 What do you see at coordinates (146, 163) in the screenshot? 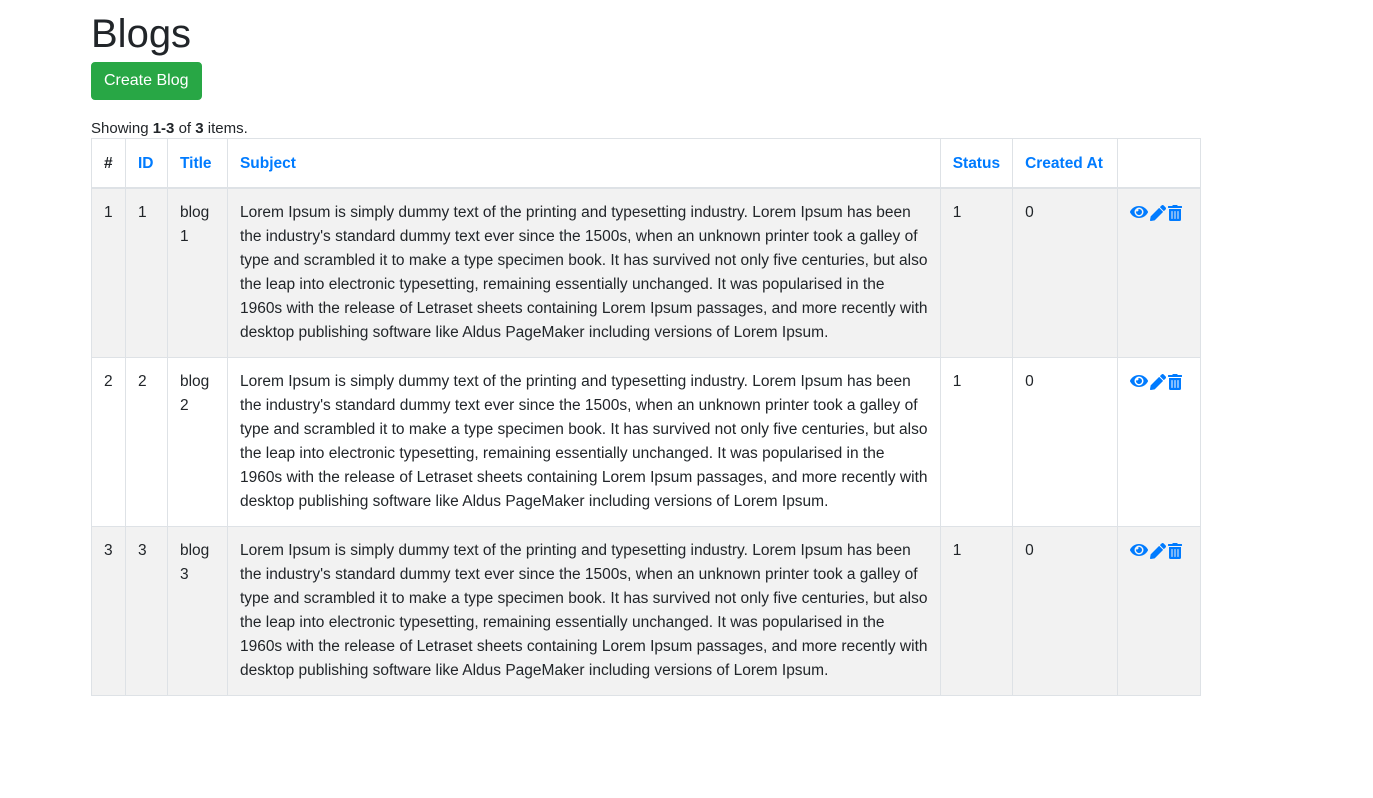
I see `header-id-sort-link: ID` at bounding box center [146, 163].